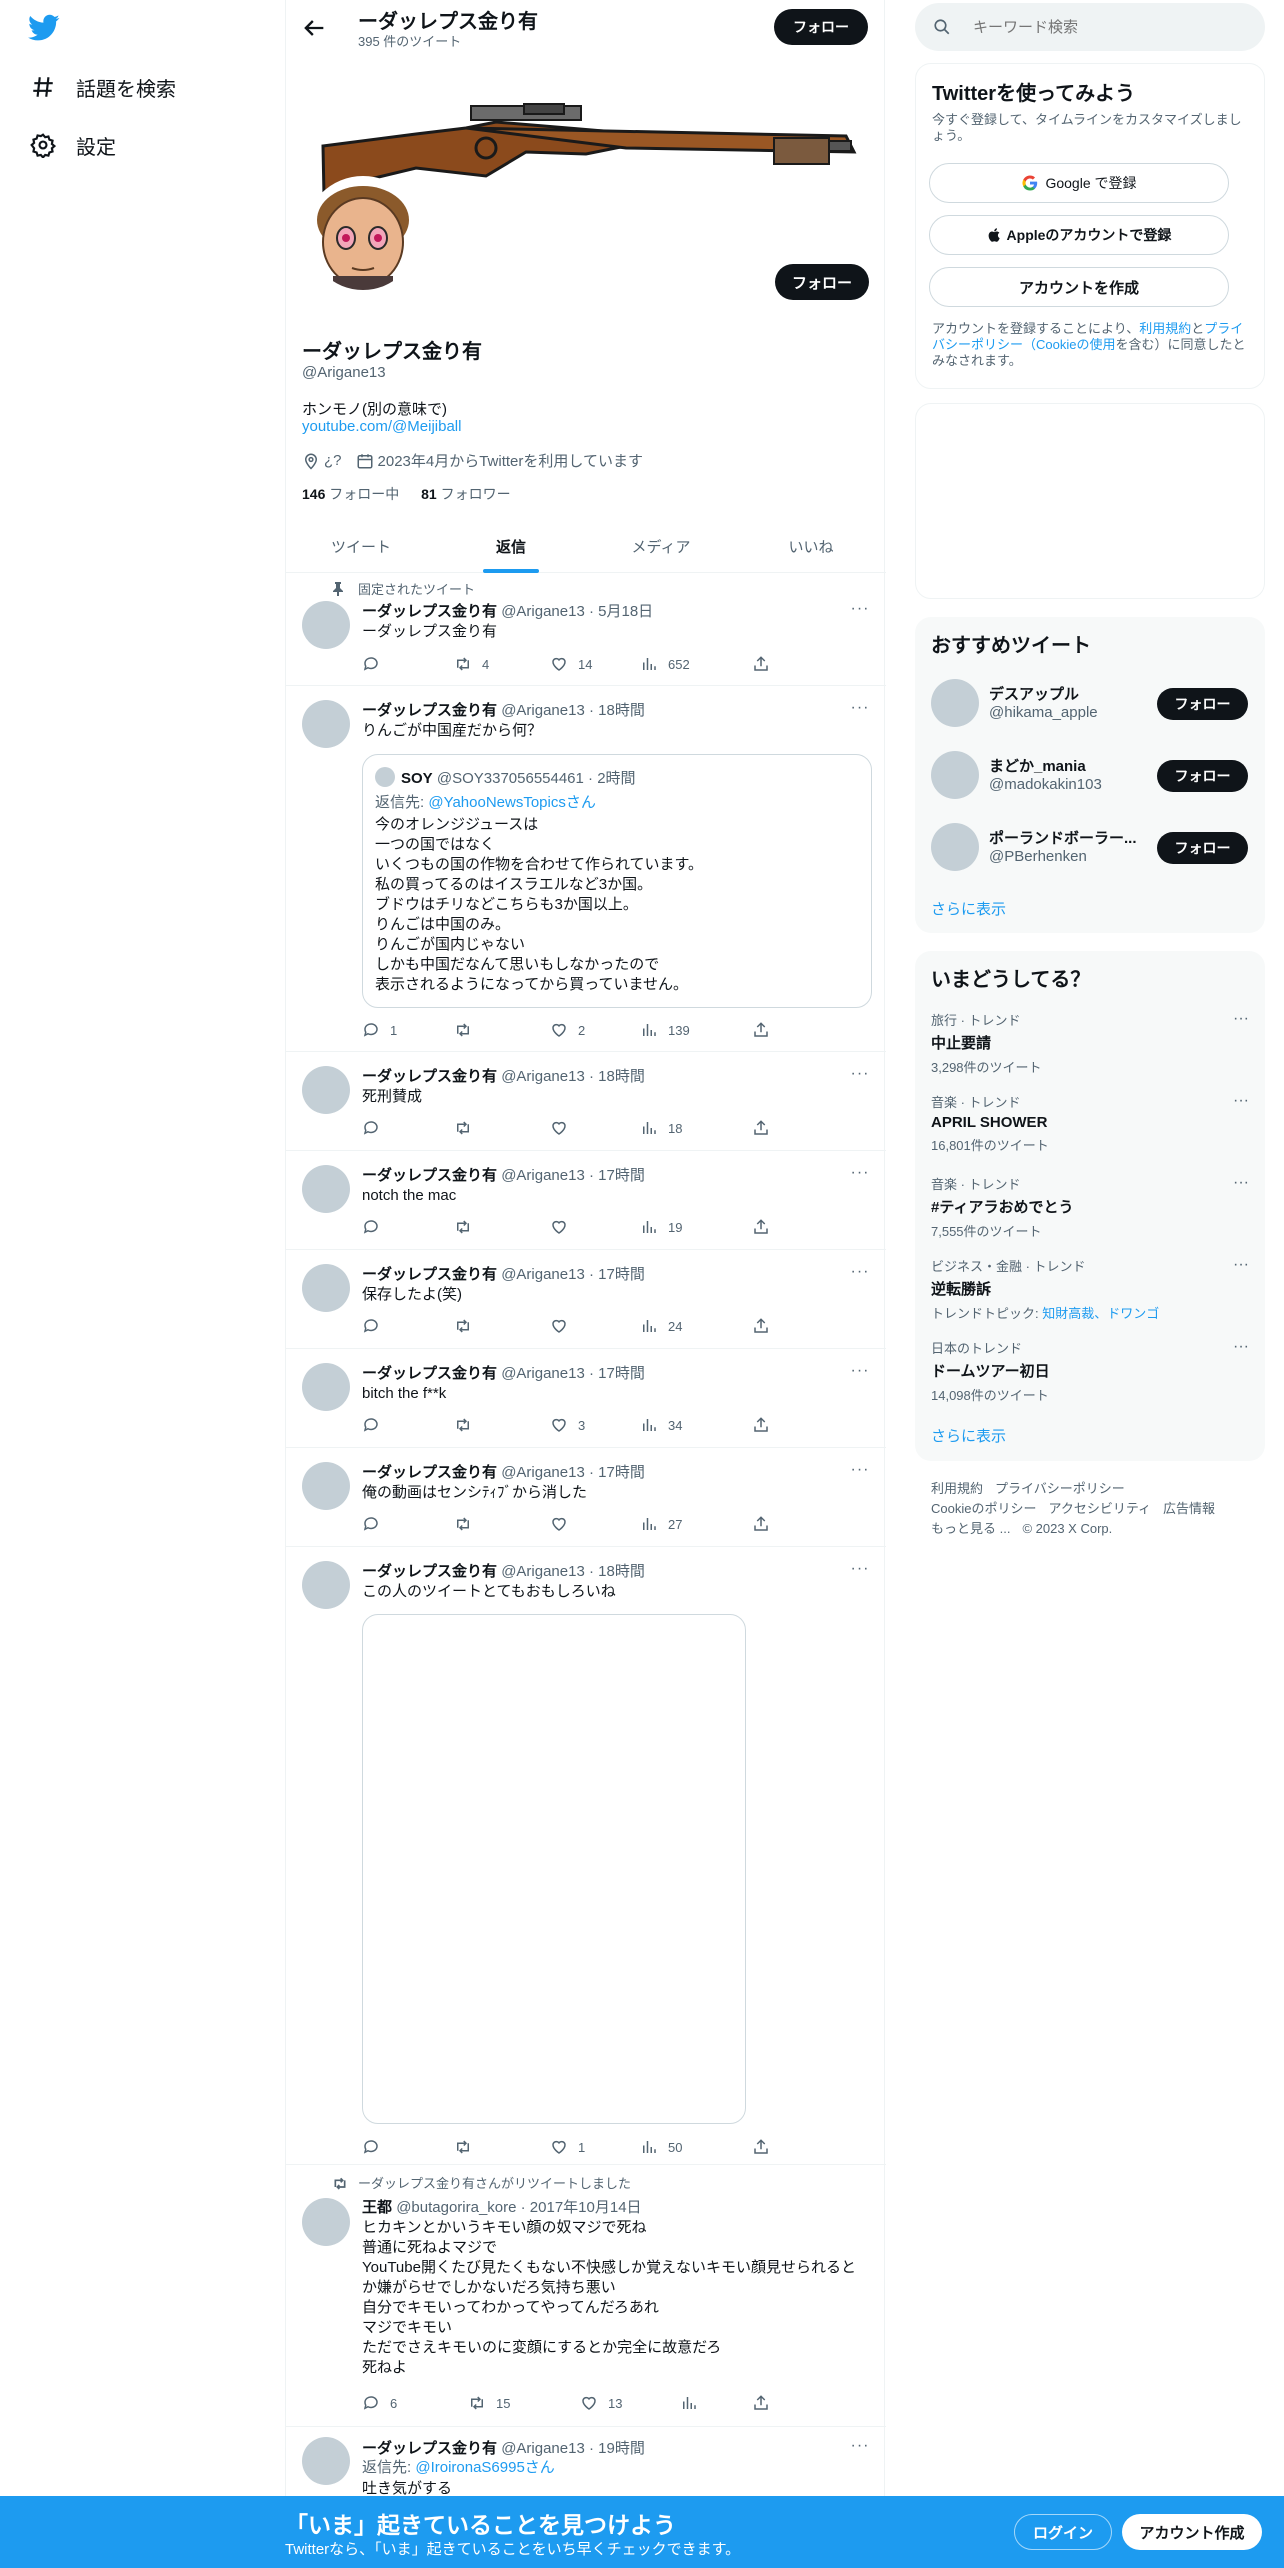 The image size is (1284, 2568). I want to click on signup-button: アカウント作成, so click(1192, 2532).